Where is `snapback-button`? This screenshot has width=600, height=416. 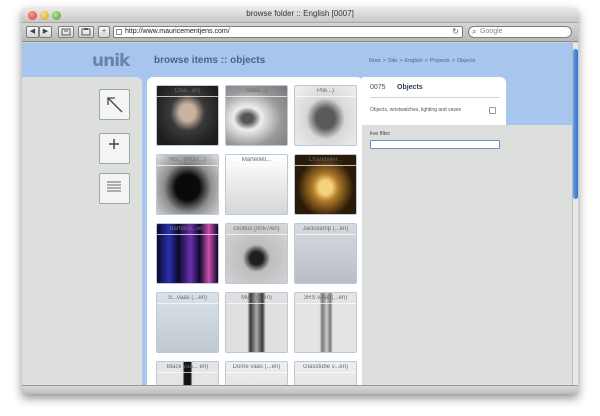 snapback-button is located at coordinates (66, 32).